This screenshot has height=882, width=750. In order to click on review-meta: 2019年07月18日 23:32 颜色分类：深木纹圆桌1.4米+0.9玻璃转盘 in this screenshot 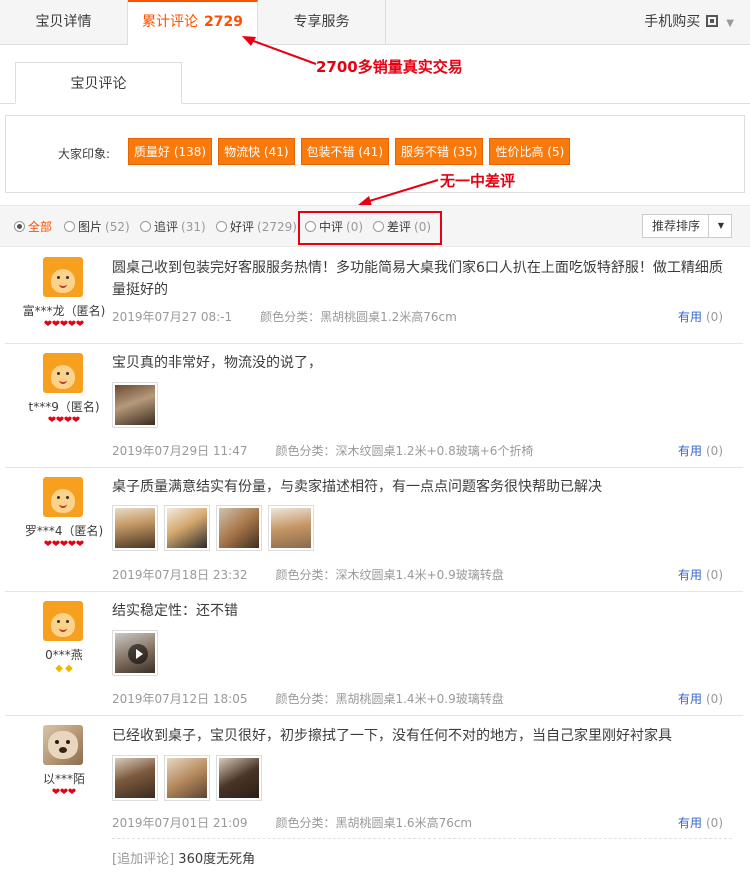, I will do `click(308, 574)`.